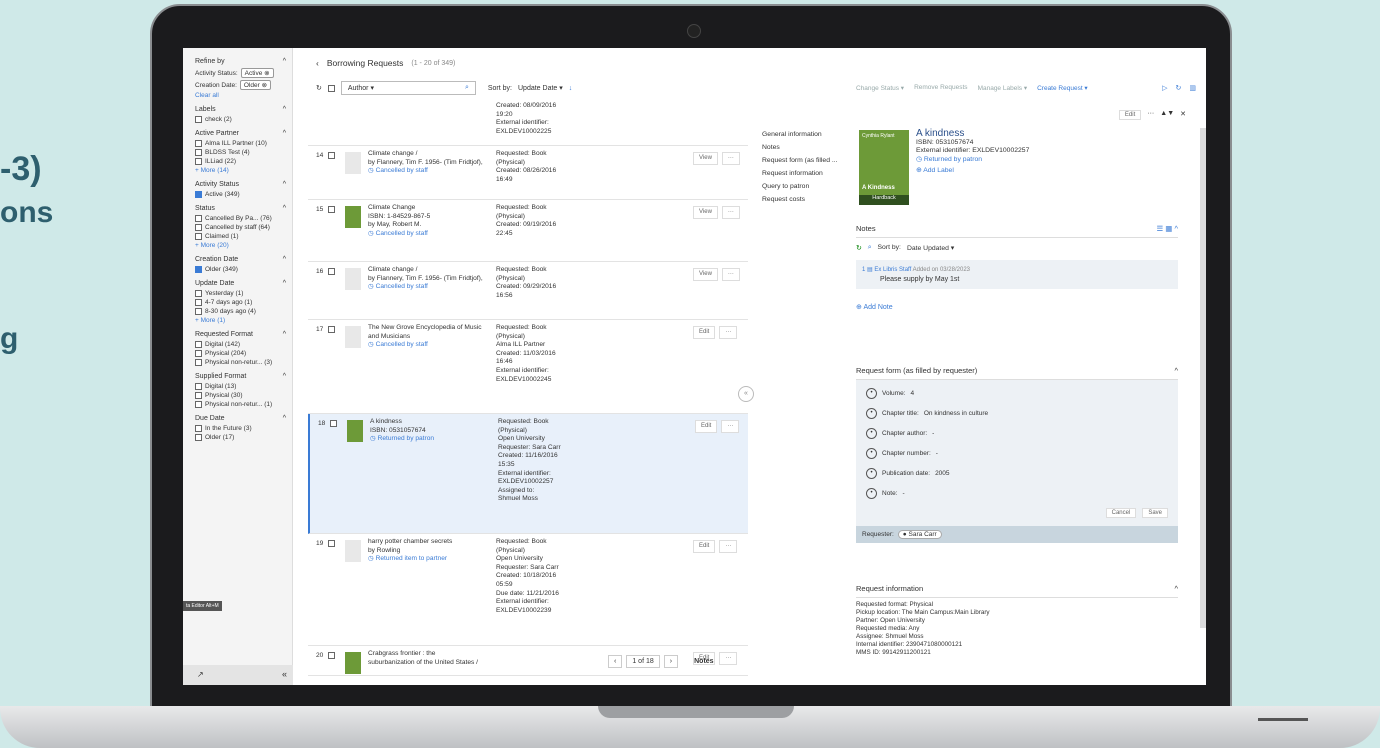 The width and height of the screenshot is (1380, 748). Describe the element at coordinates (940, 88) in the screenshot. I see `remove-requests-button: Remove Requests` at that location.